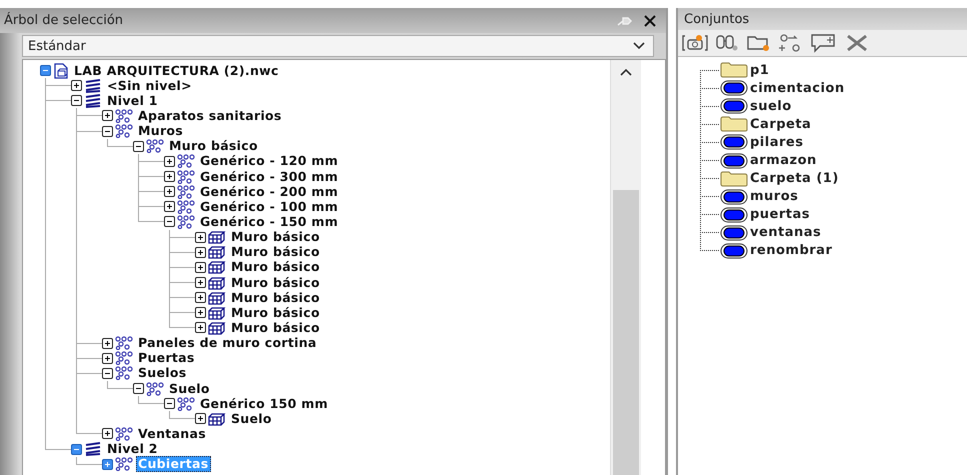  I want to click on tree-item: Genérico - 120 mm, so click(269, 161).